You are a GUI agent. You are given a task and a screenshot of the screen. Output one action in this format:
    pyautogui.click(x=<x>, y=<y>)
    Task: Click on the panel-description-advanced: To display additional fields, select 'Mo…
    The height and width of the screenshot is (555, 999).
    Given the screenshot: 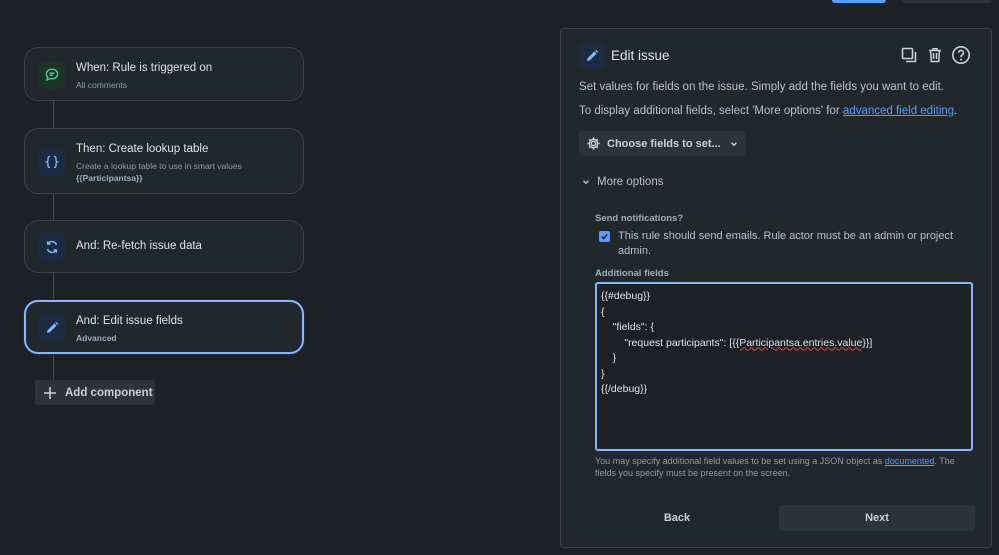 What is the action you would take?
    pyautogui.click(x=768, y=111)
    